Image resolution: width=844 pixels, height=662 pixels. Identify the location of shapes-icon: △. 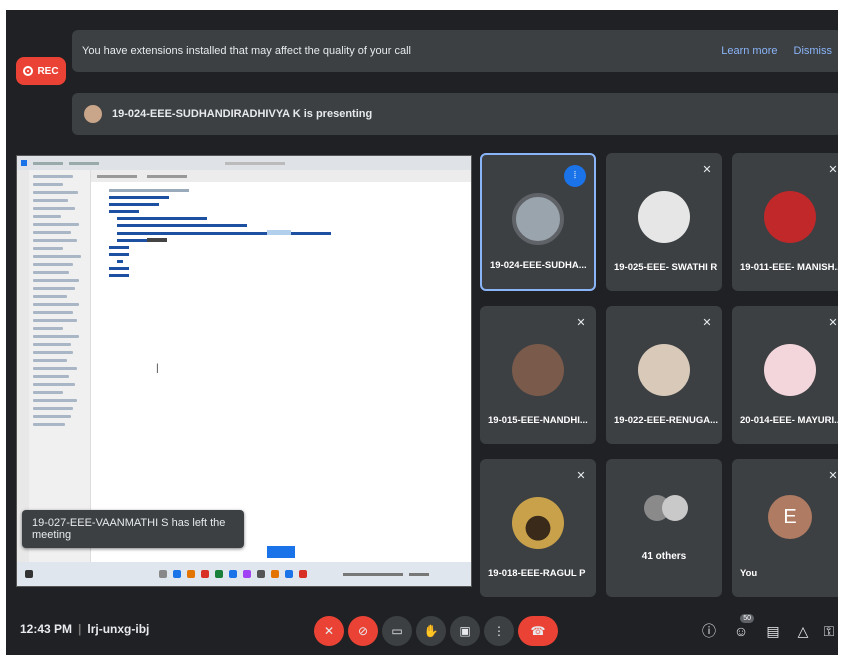
(803, 630).